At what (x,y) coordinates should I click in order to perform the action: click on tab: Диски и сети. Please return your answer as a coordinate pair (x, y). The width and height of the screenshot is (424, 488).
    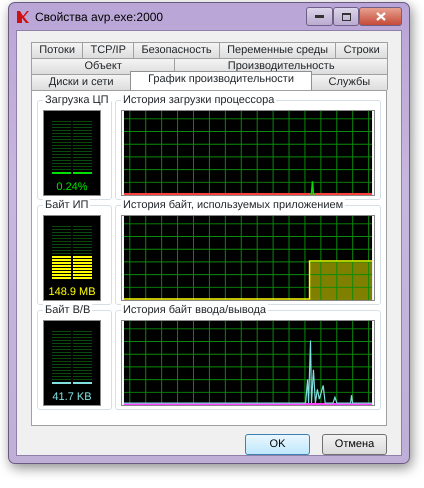
    Looking at the image, I should click on (81, 82).